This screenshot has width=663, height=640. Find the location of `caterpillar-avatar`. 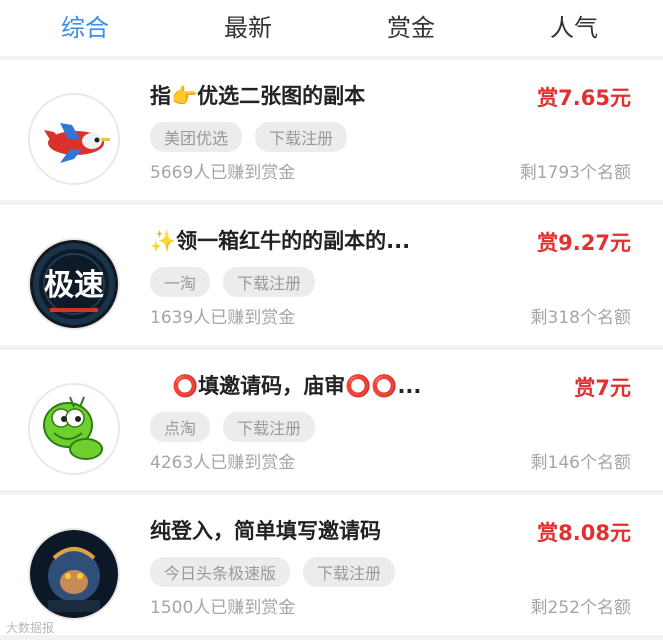

caterpillar-avatar is located at coordinates (74, 429).